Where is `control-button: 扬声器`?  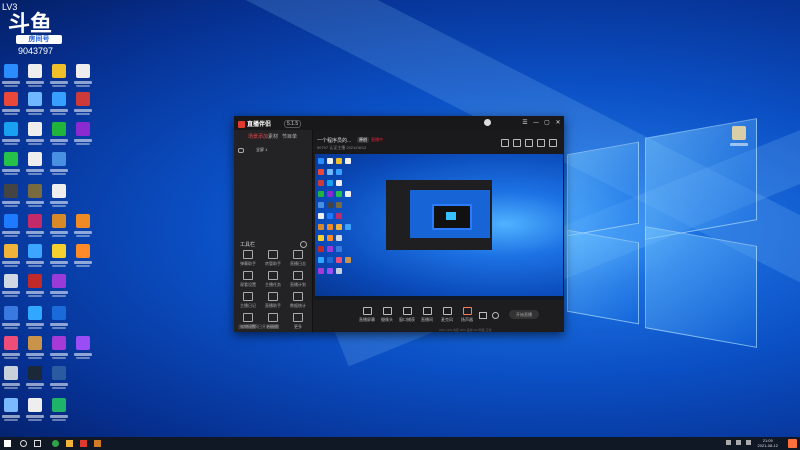
control-button: 扬声器 is located at coordinates (467, 315).